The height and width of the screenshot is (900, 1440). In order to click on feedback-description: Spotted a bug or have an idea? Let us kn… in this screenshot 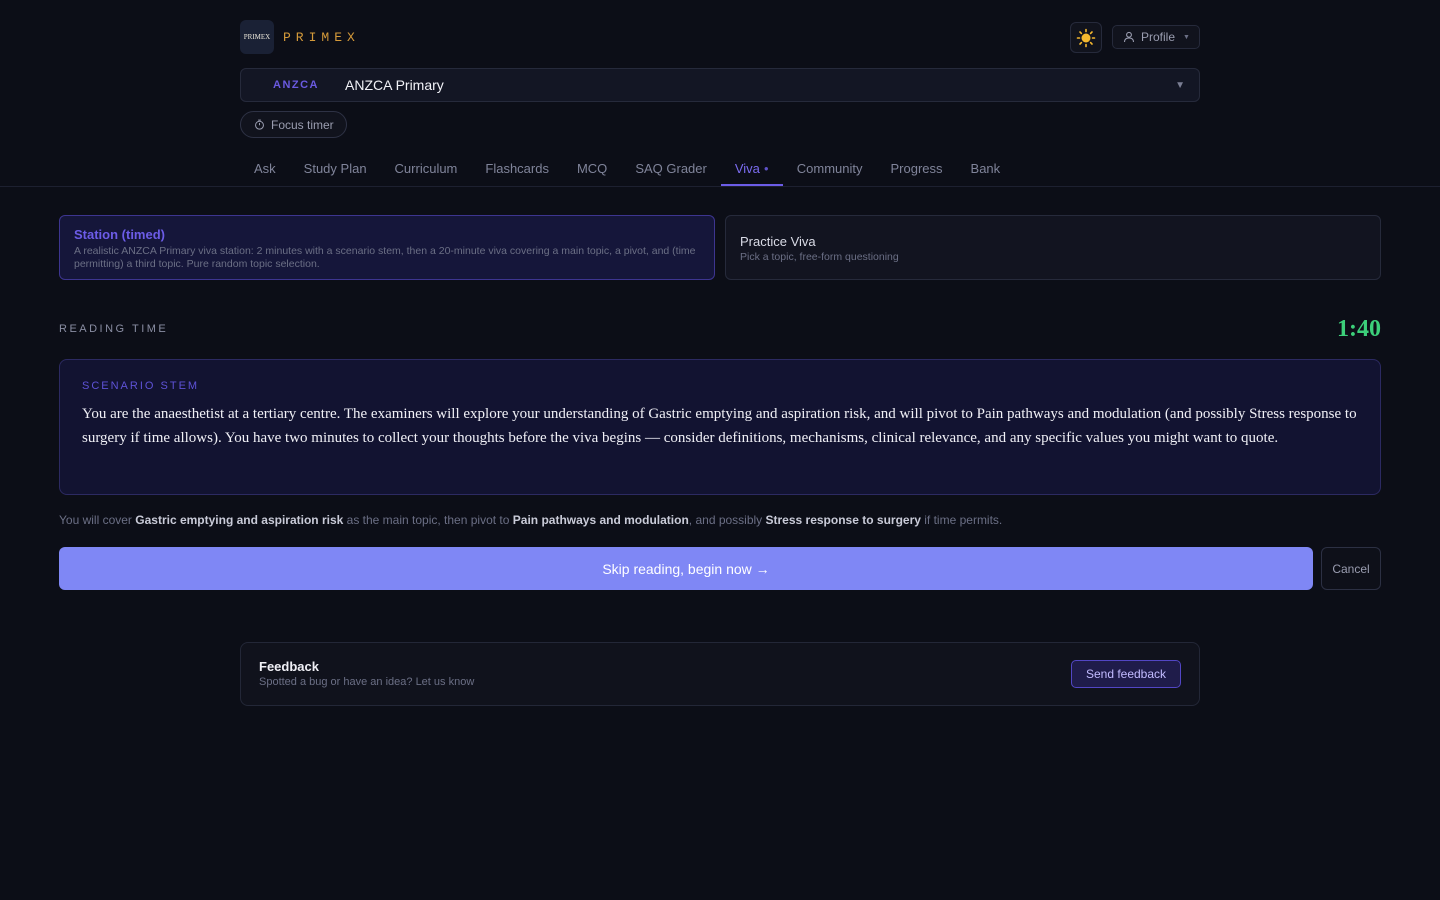, I will do `click(367, 682)`.